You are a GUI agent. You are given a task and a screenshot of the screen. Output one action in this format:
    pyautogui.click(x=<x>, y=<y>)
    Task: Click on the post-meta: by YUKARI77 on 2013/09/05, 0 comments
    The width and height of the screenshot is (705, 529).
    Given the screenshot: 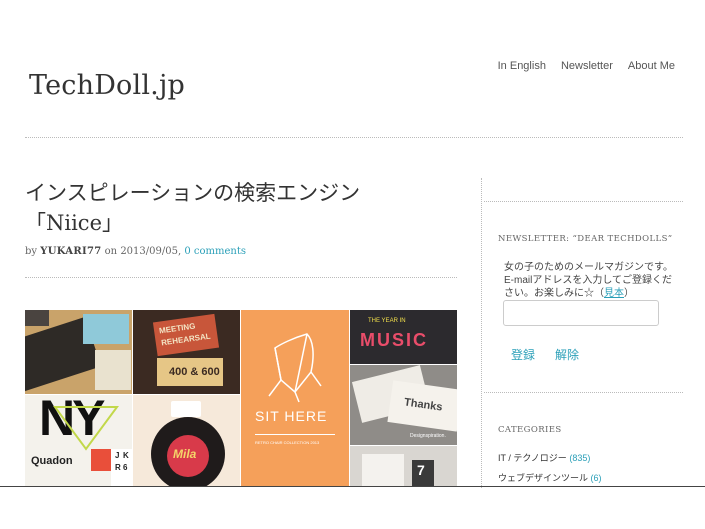 What is the action you would take?
    pyautogui.click(x=135, y=251)
    